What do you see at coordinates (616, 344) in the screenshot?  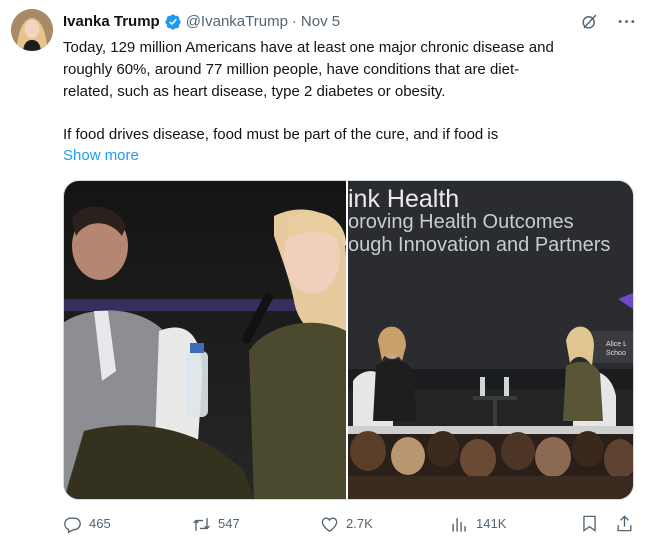 I see `logo-text: Alice L` at bounding box center [616, 344].